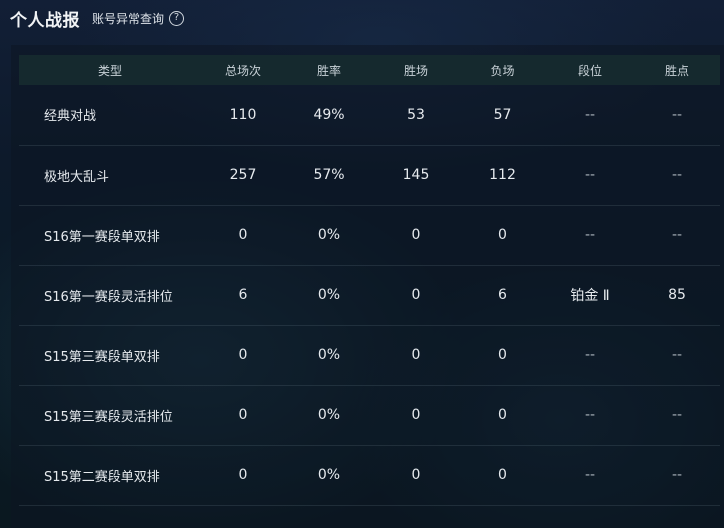  What do you see at coordinates (45, 20) in the screenshot?
I see `page-title: 个人战报` at bounding box center [45, 20].